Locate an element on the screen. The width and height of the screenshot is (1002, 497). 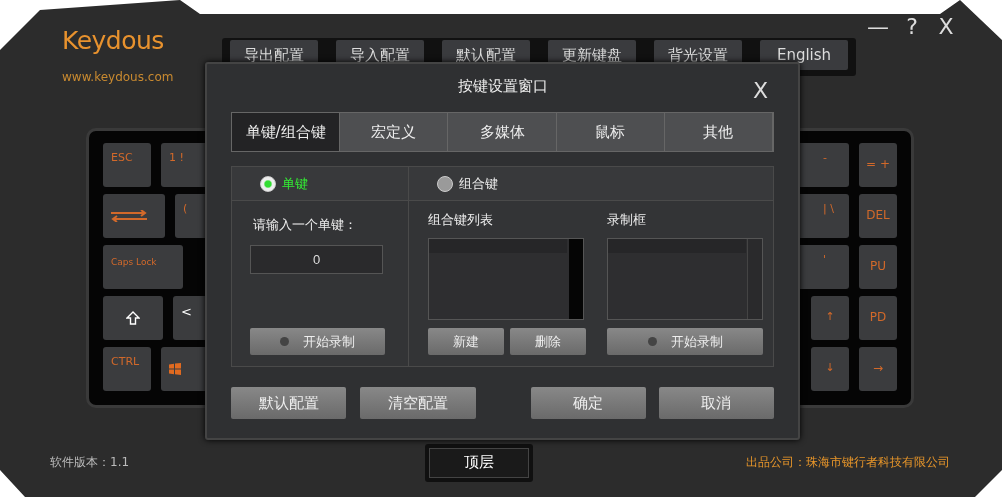
tab: 鼠标 is located at coordinates (610, 132).